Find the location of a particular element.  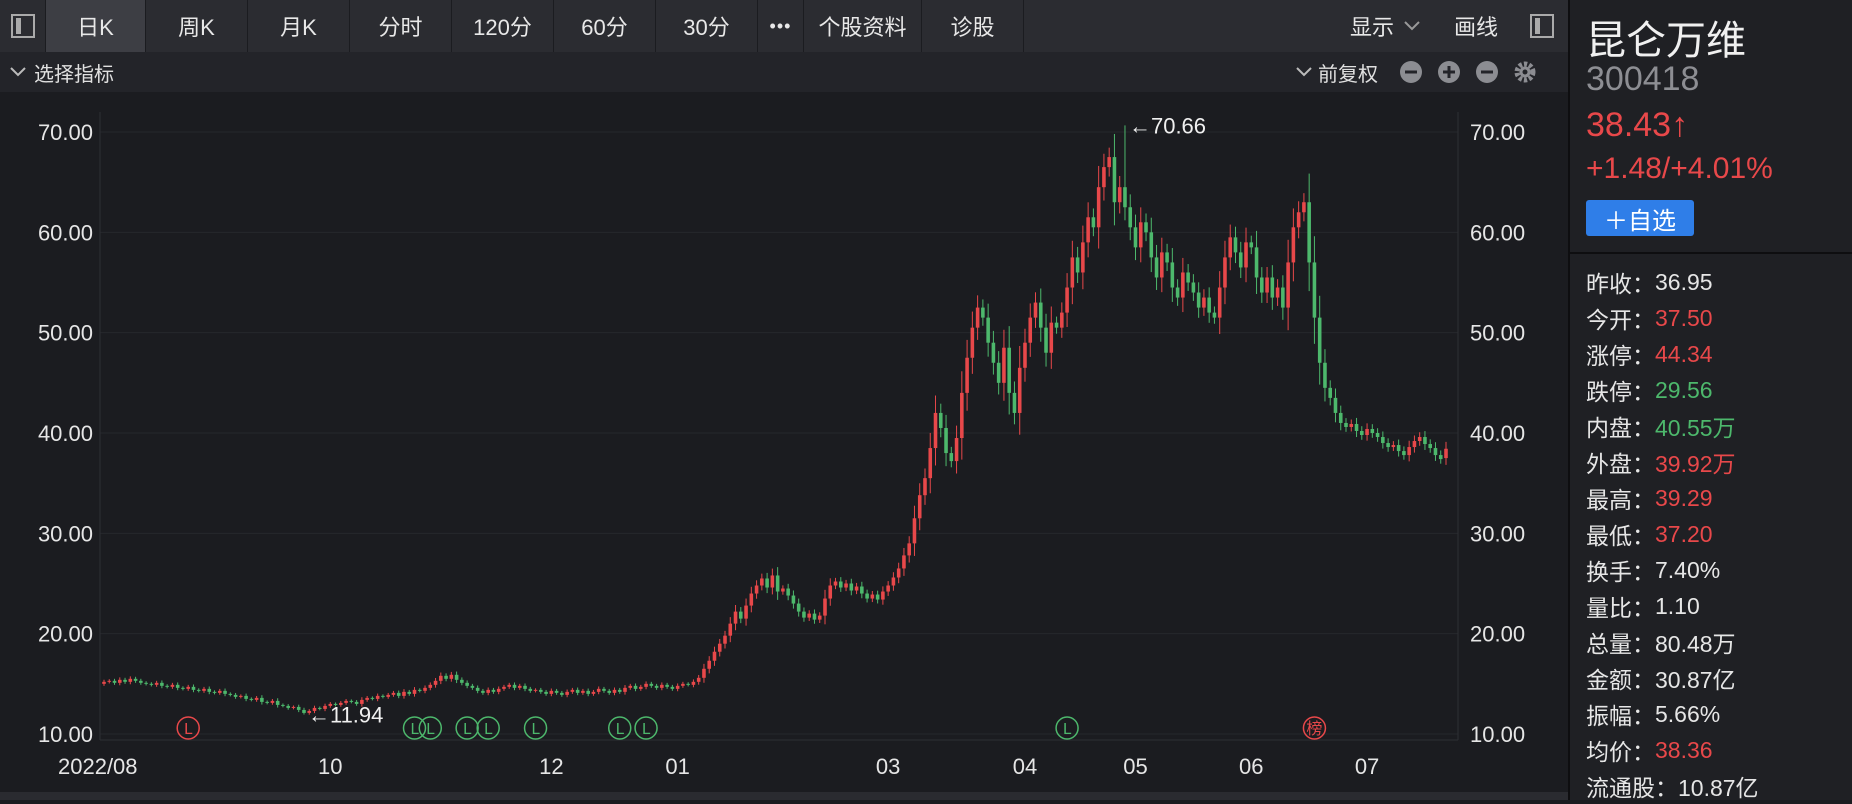

diagnose-button: 诊股 is located at coordinates (973, 26).